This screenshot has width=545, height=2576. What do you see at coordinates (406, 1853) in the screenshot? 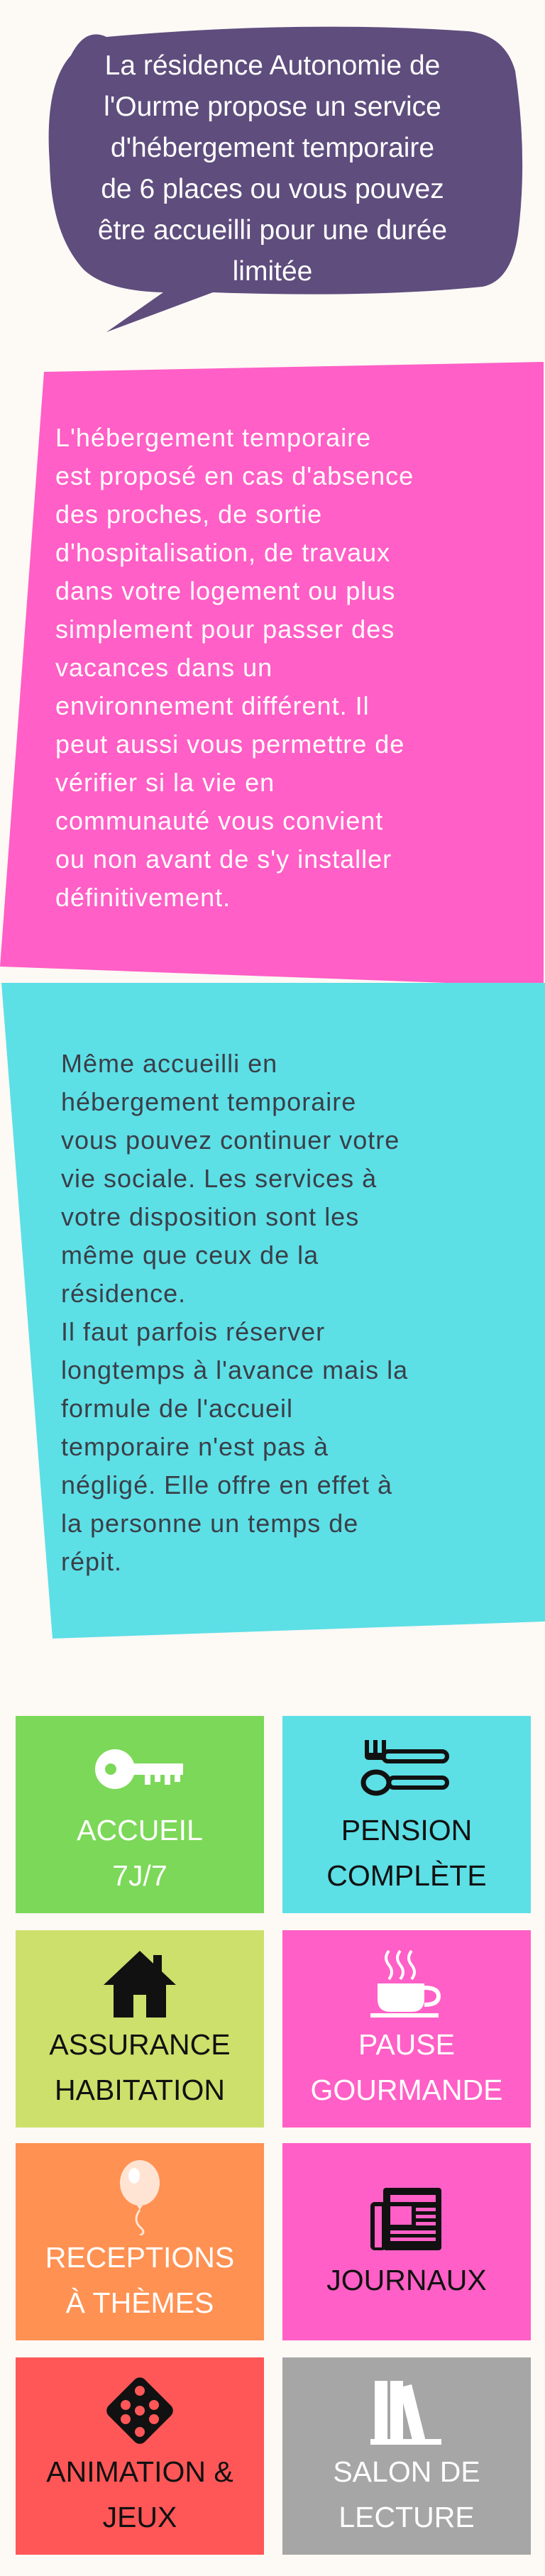
I see `service-label: PENSION COMPLÈTE` at bounding box center [406, 1853].